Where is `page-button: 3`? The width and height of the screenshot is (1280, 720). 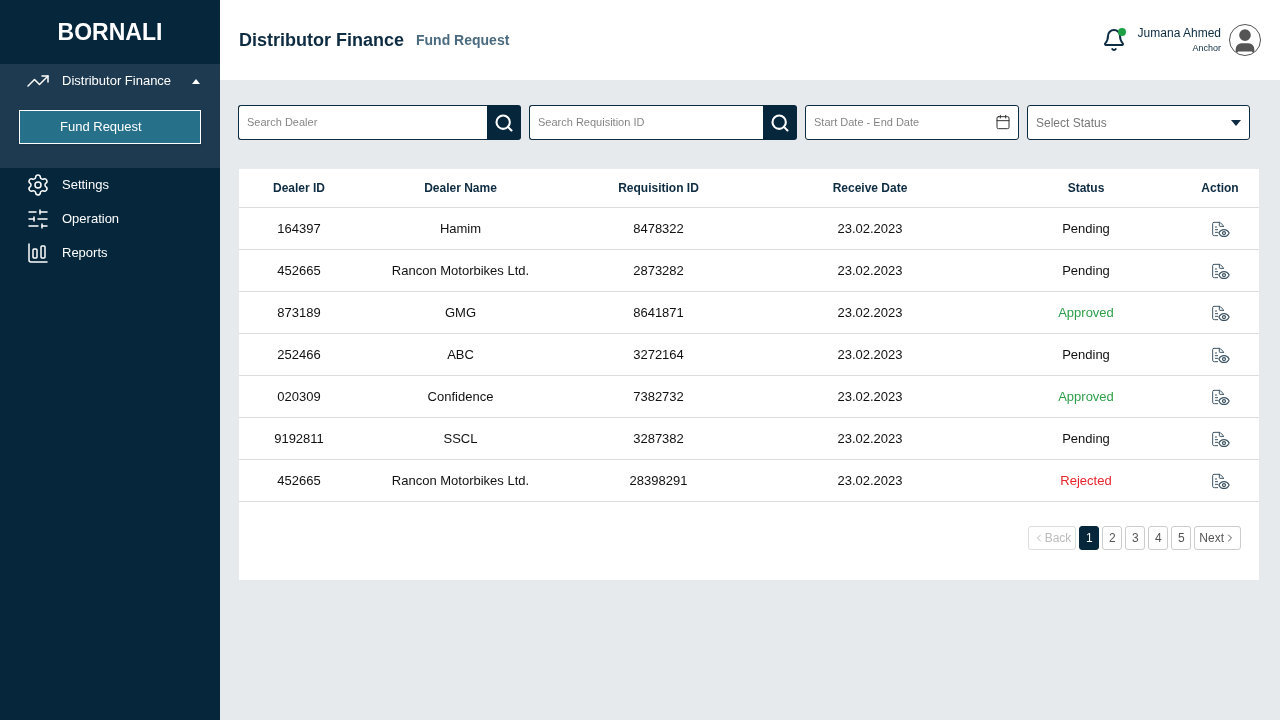
page-button: 3 is located at coordinates (1135, 538).